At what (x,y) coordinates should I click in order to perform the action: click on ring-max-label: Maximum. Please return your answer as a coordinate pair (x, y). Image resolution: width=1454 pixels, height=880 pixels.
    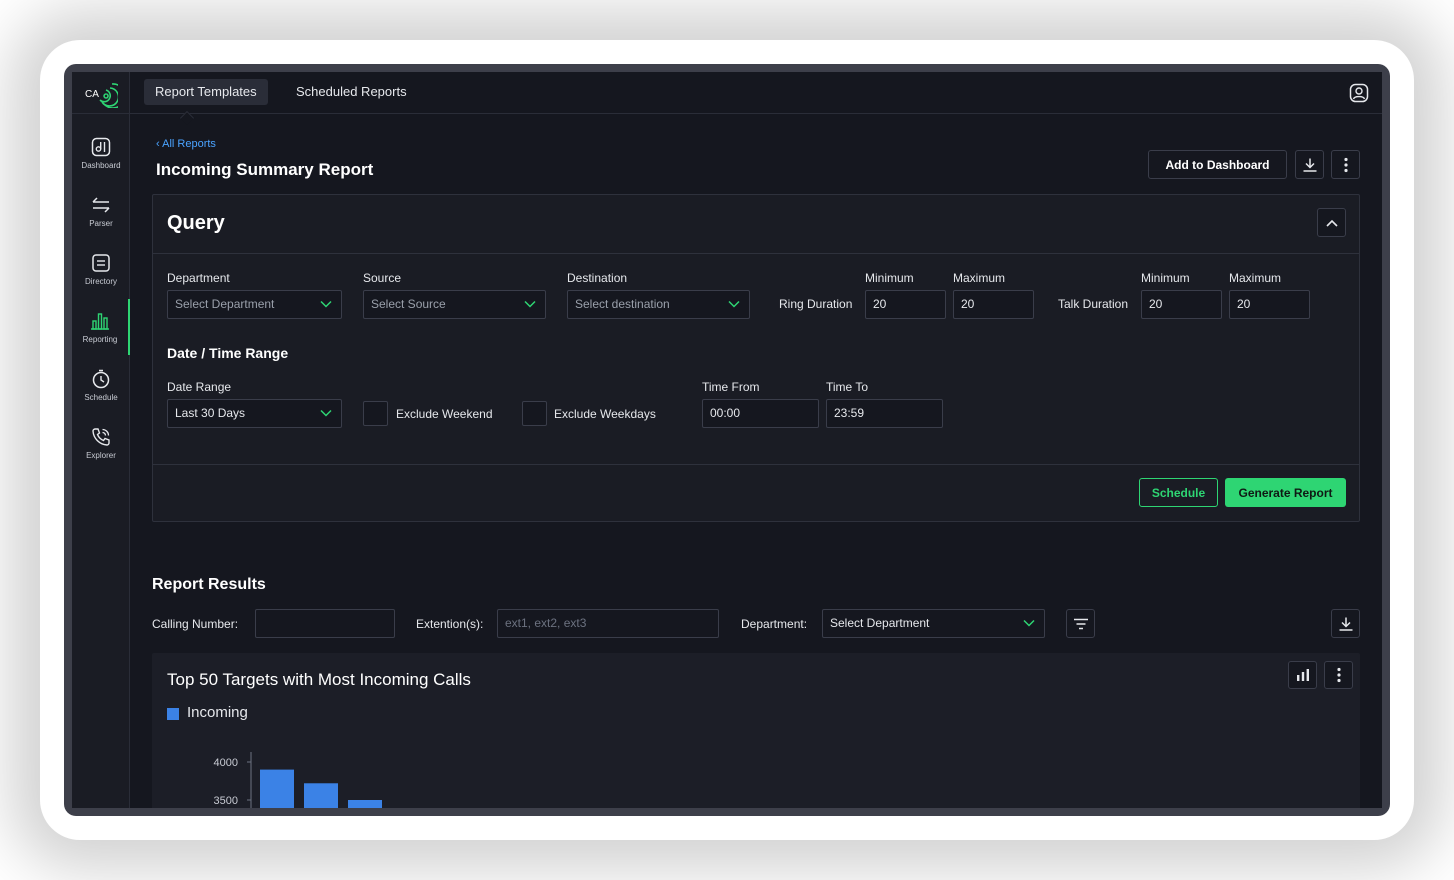
    Looking at the image, I should click on (979, 278).